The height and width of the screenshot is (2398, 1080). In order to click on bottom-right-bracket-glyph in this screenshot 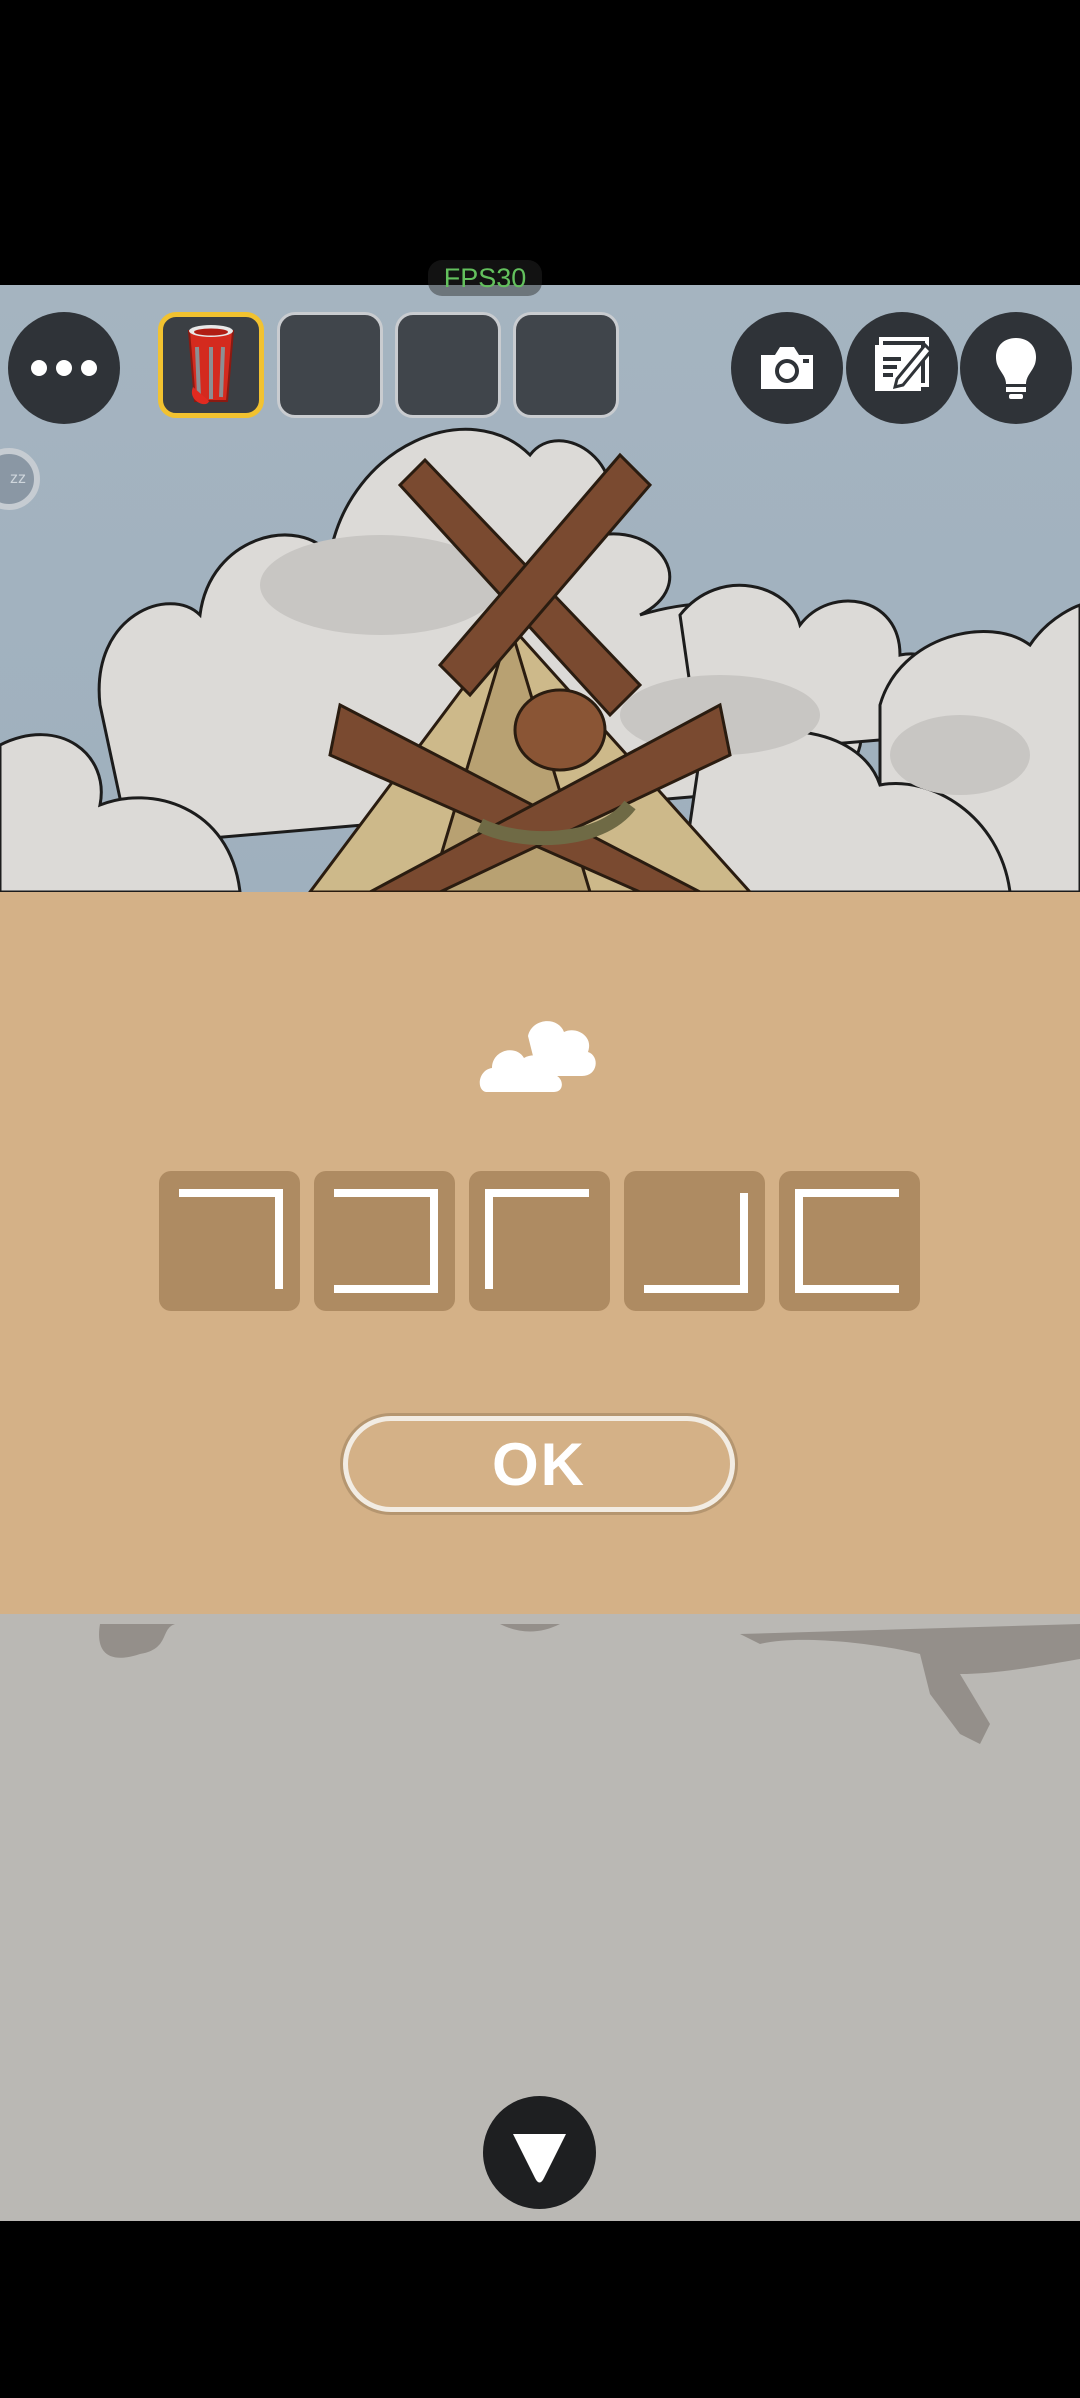, I will do `click(696, 1243)`.